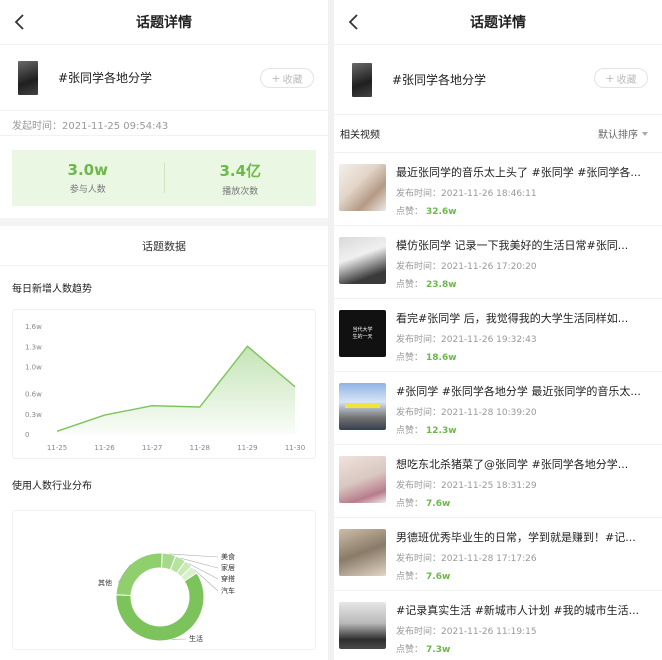 The width and height of the screenshot is (662, 660). I want to click on trend-area, so click(176, 390).